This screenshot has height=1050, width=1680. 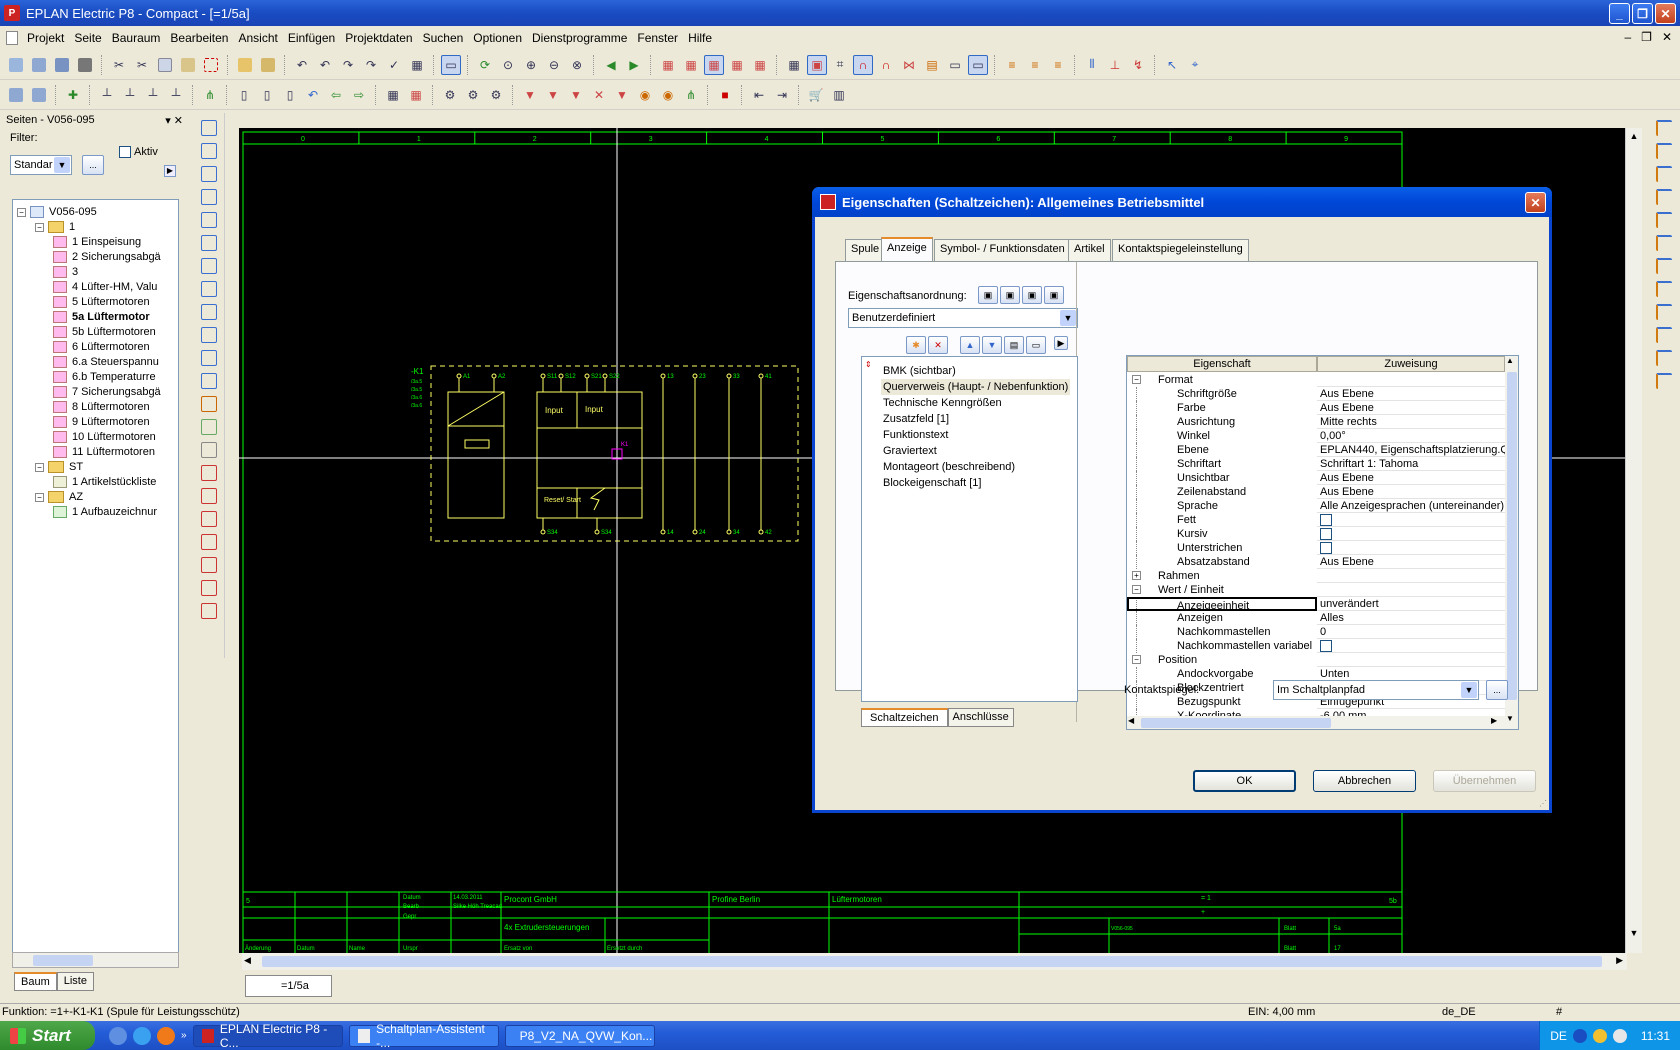 What do you see at coordinates (1512, 536) in the screenshot?
I see `grid-vscroll-thumb` at bounding box center [1512, 536].